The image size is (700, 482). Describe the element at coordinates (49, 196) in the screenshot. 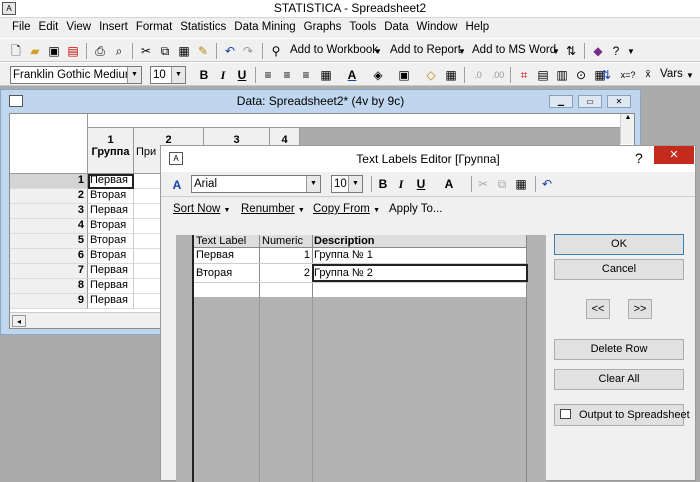

I see `row-header: 2` at that location.